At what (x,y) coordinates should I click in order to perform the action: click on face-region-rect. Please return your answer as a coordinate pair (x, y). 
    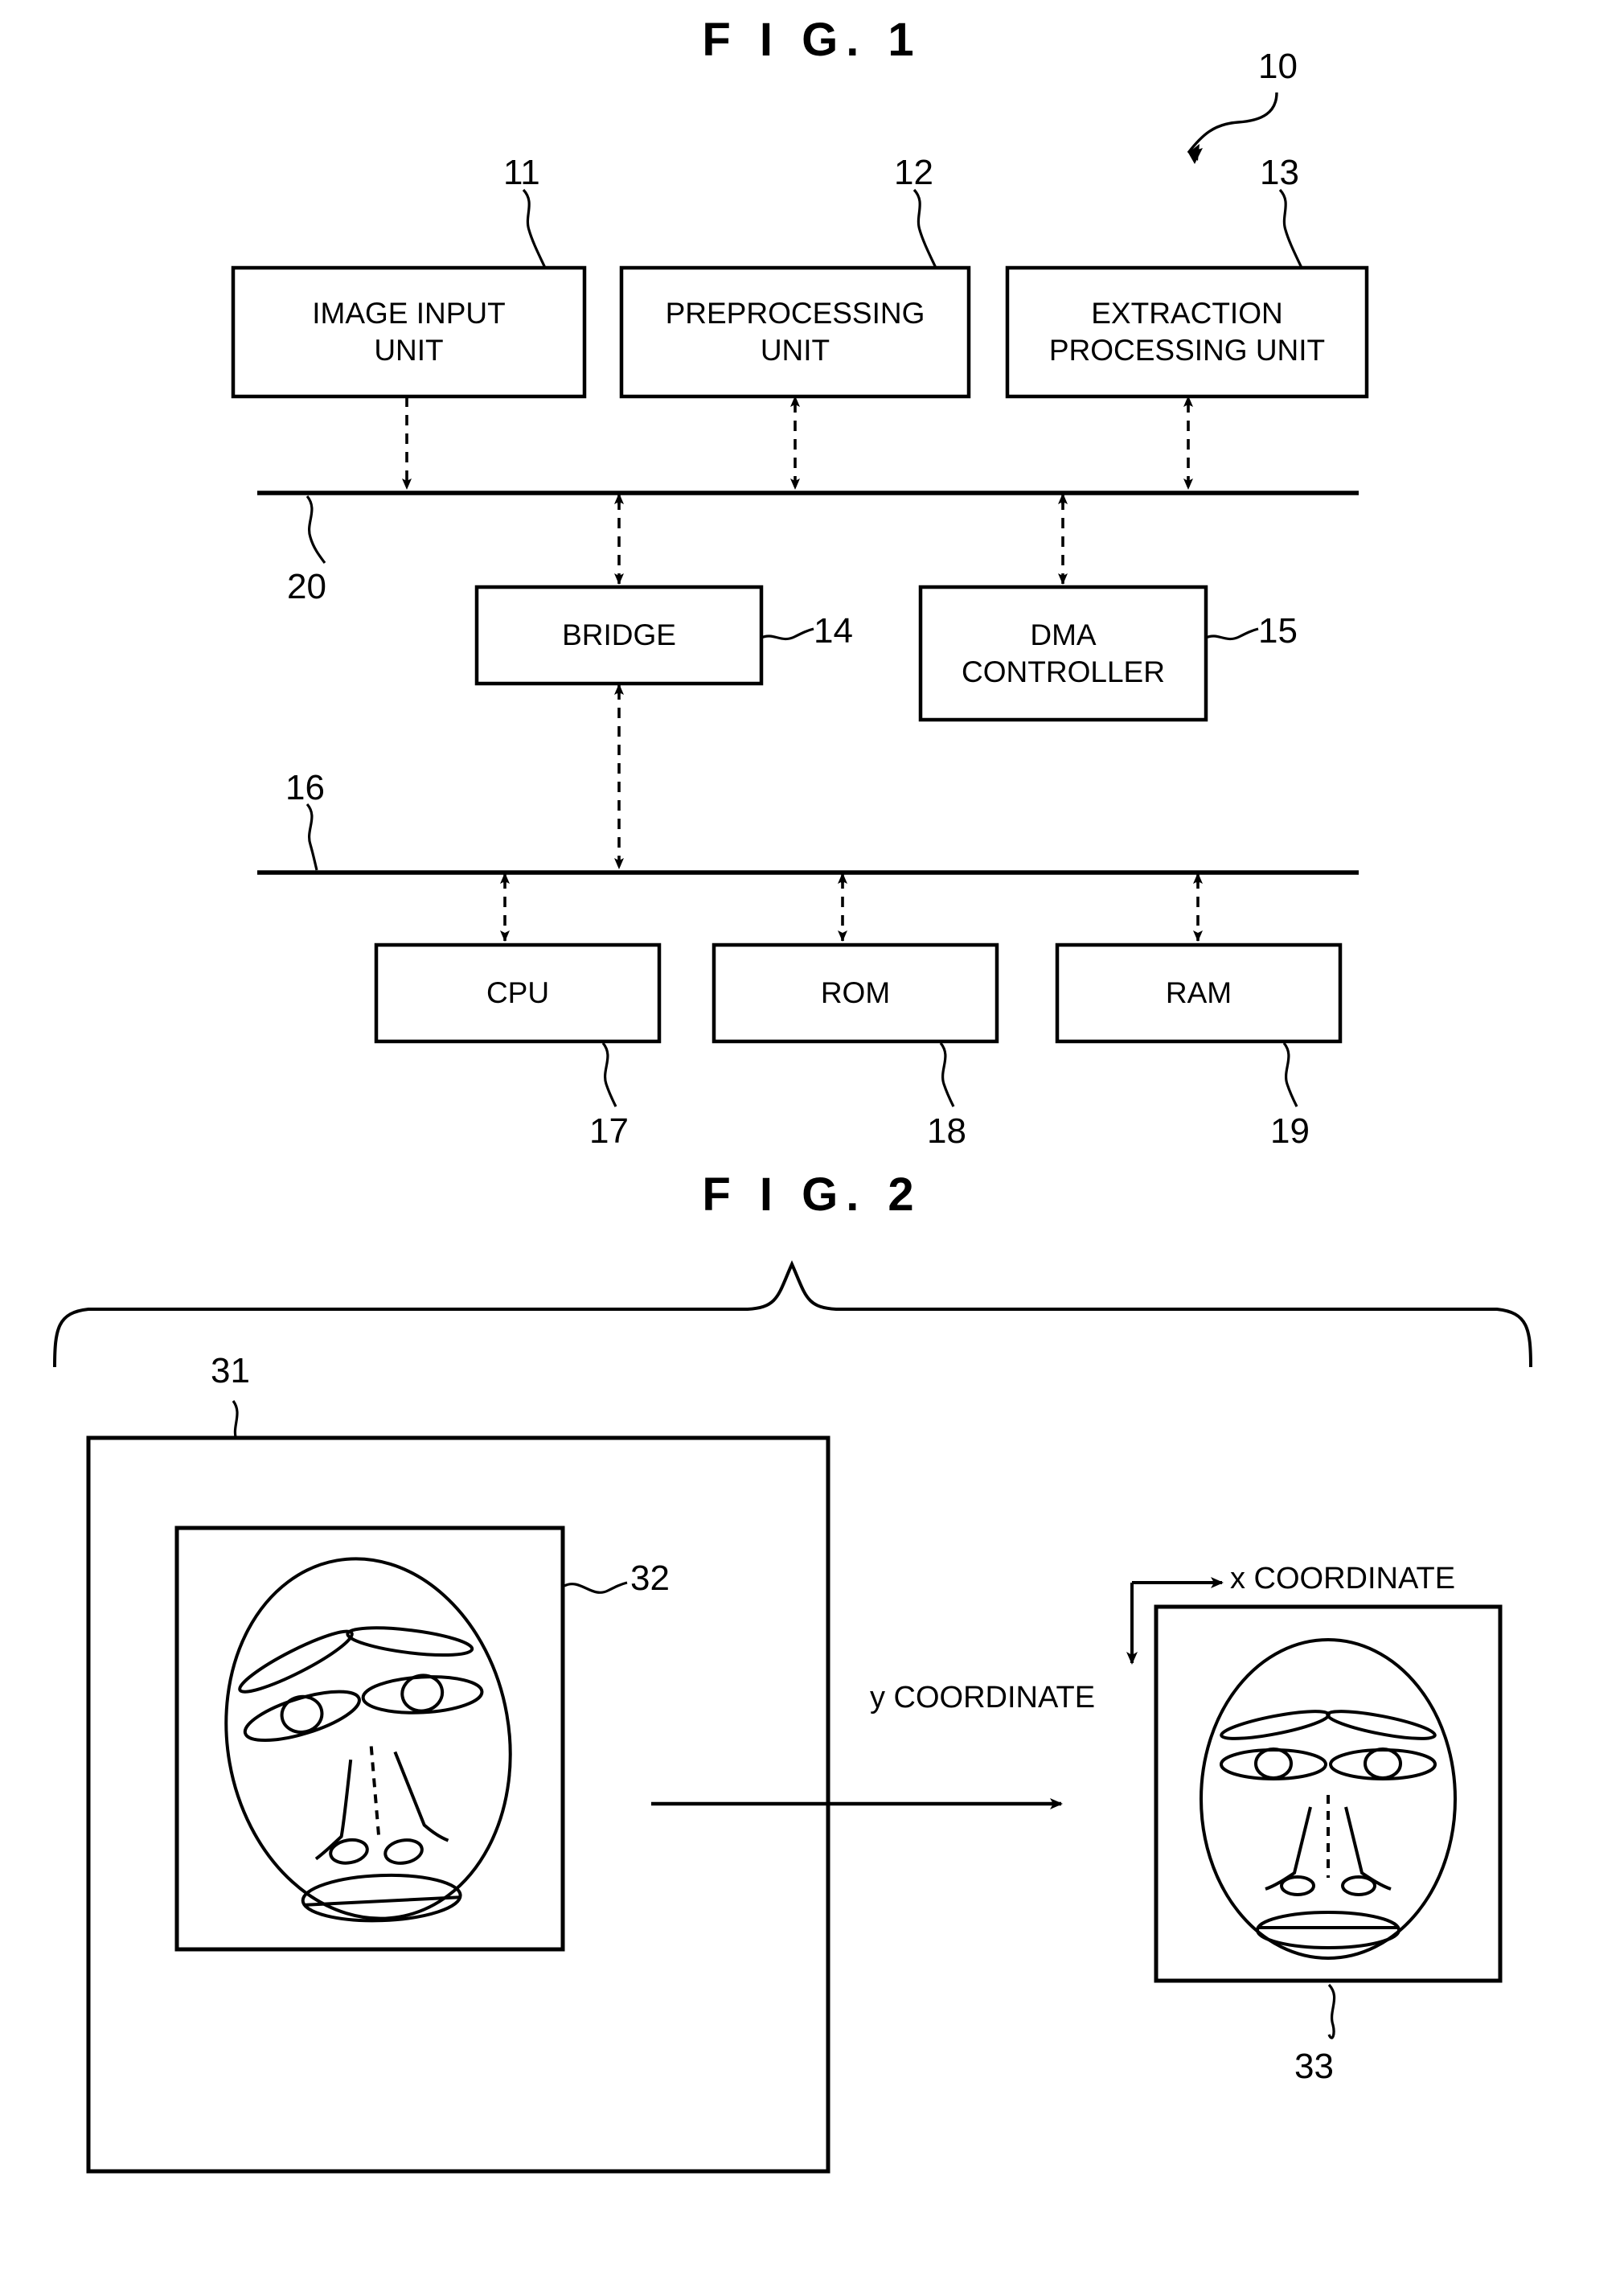
    Looking at the image, I should click on (370, 1739).